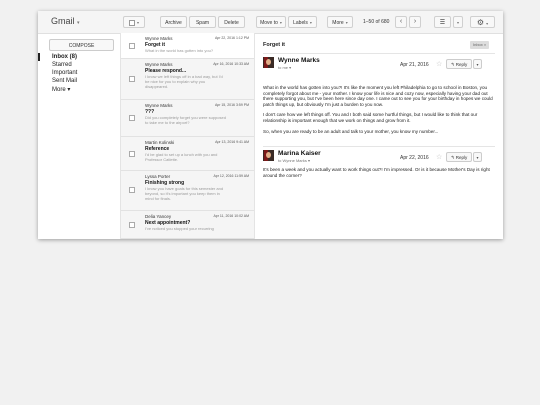  I want to click on sidebar-item-sent-mail: Sent Mail, so click(64, 81).